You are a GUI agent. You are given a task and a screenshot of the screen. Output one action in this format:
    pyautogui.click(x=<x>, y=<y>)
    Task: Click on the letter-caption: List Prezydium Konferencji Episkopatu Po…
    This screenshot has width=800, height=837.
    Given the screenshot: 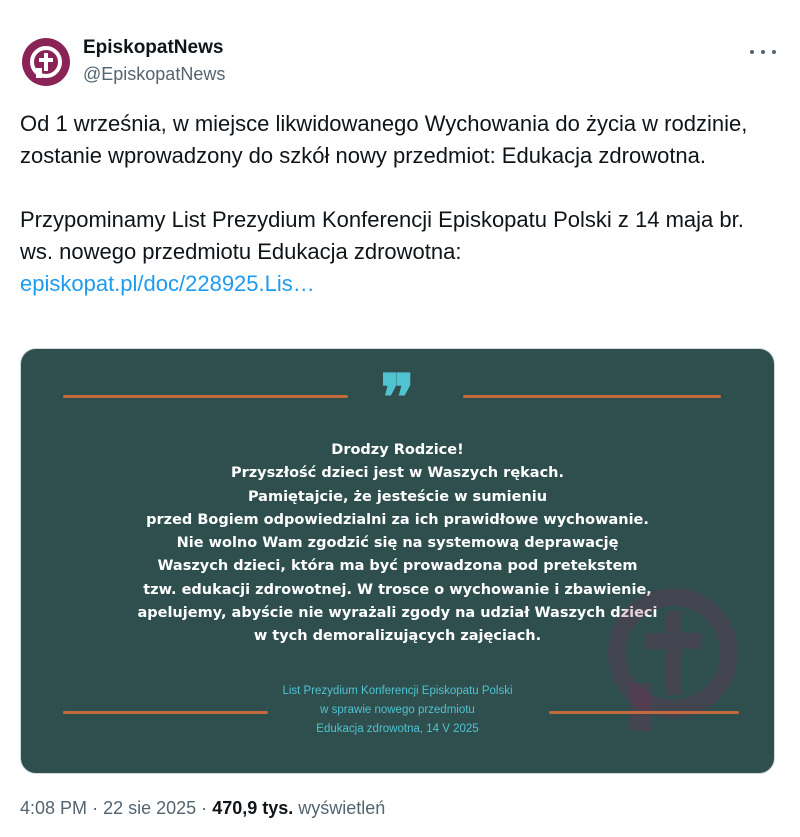 What is the action you would take?
    pyautogui.click(x=397, y=710)
    